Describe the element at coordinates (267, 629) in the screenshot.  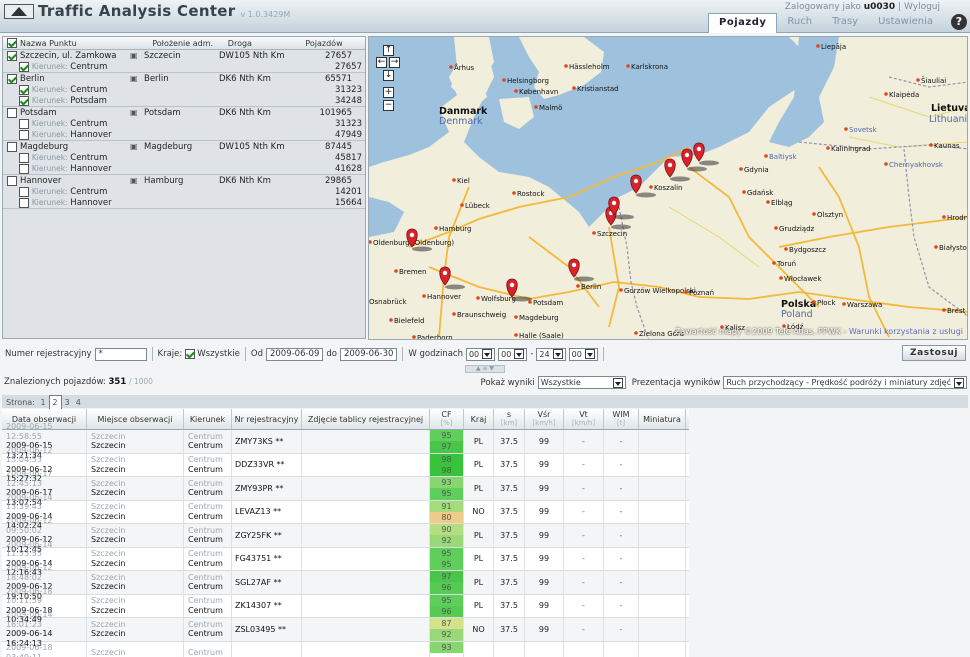
I see `plate-number: ZSL03495 **` at that location.